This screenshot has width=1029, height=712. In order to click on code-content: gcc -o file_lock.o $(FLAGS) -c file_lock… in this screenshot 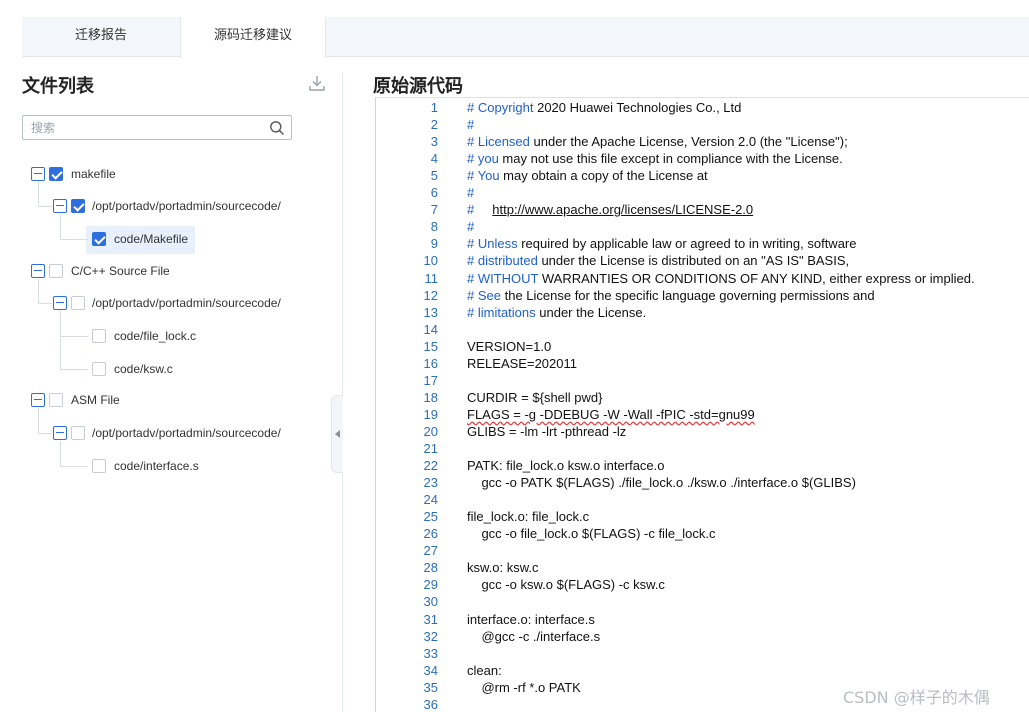, I will do `click(591, 534)`.